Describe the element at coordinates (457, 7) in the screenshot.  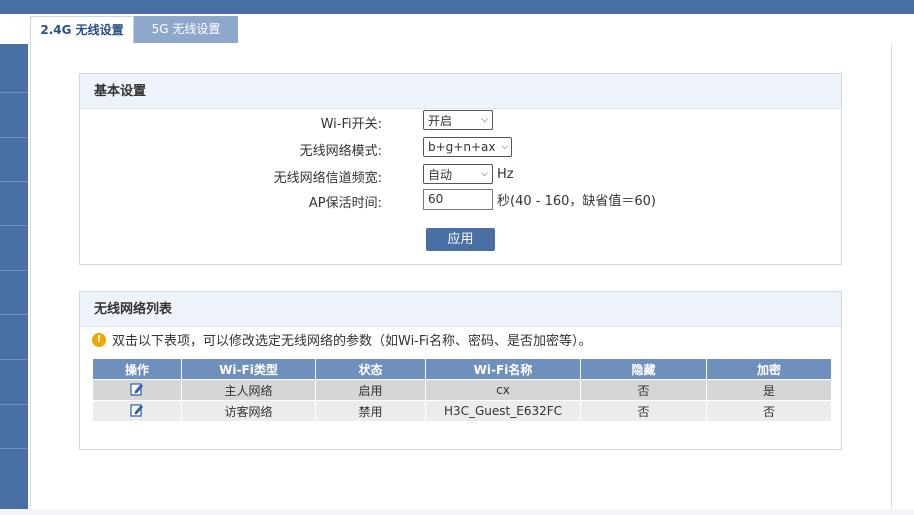
I see `top-bar` at that location.